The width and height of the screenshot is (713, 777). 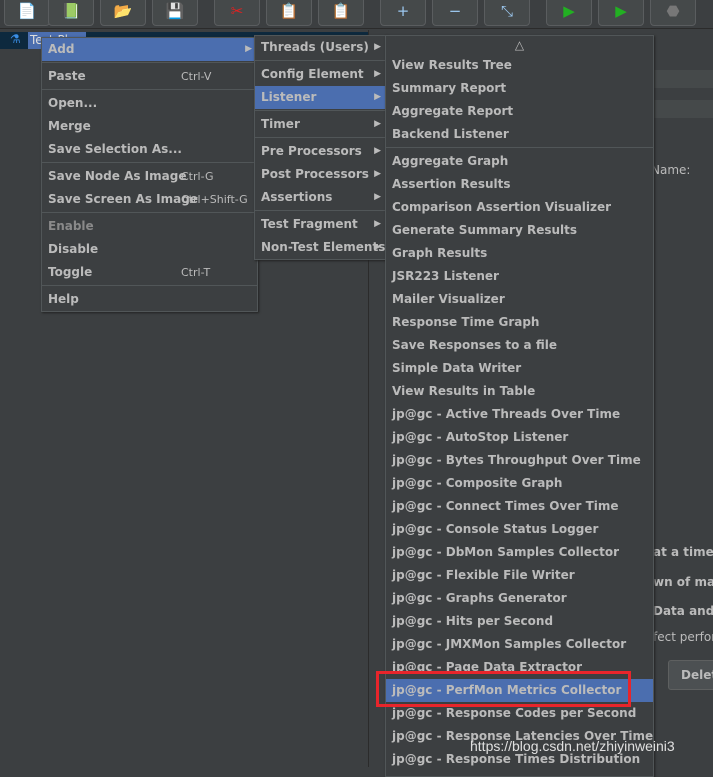 I want to click on scroll-up-arrow: △, so click(x=519, y=45).